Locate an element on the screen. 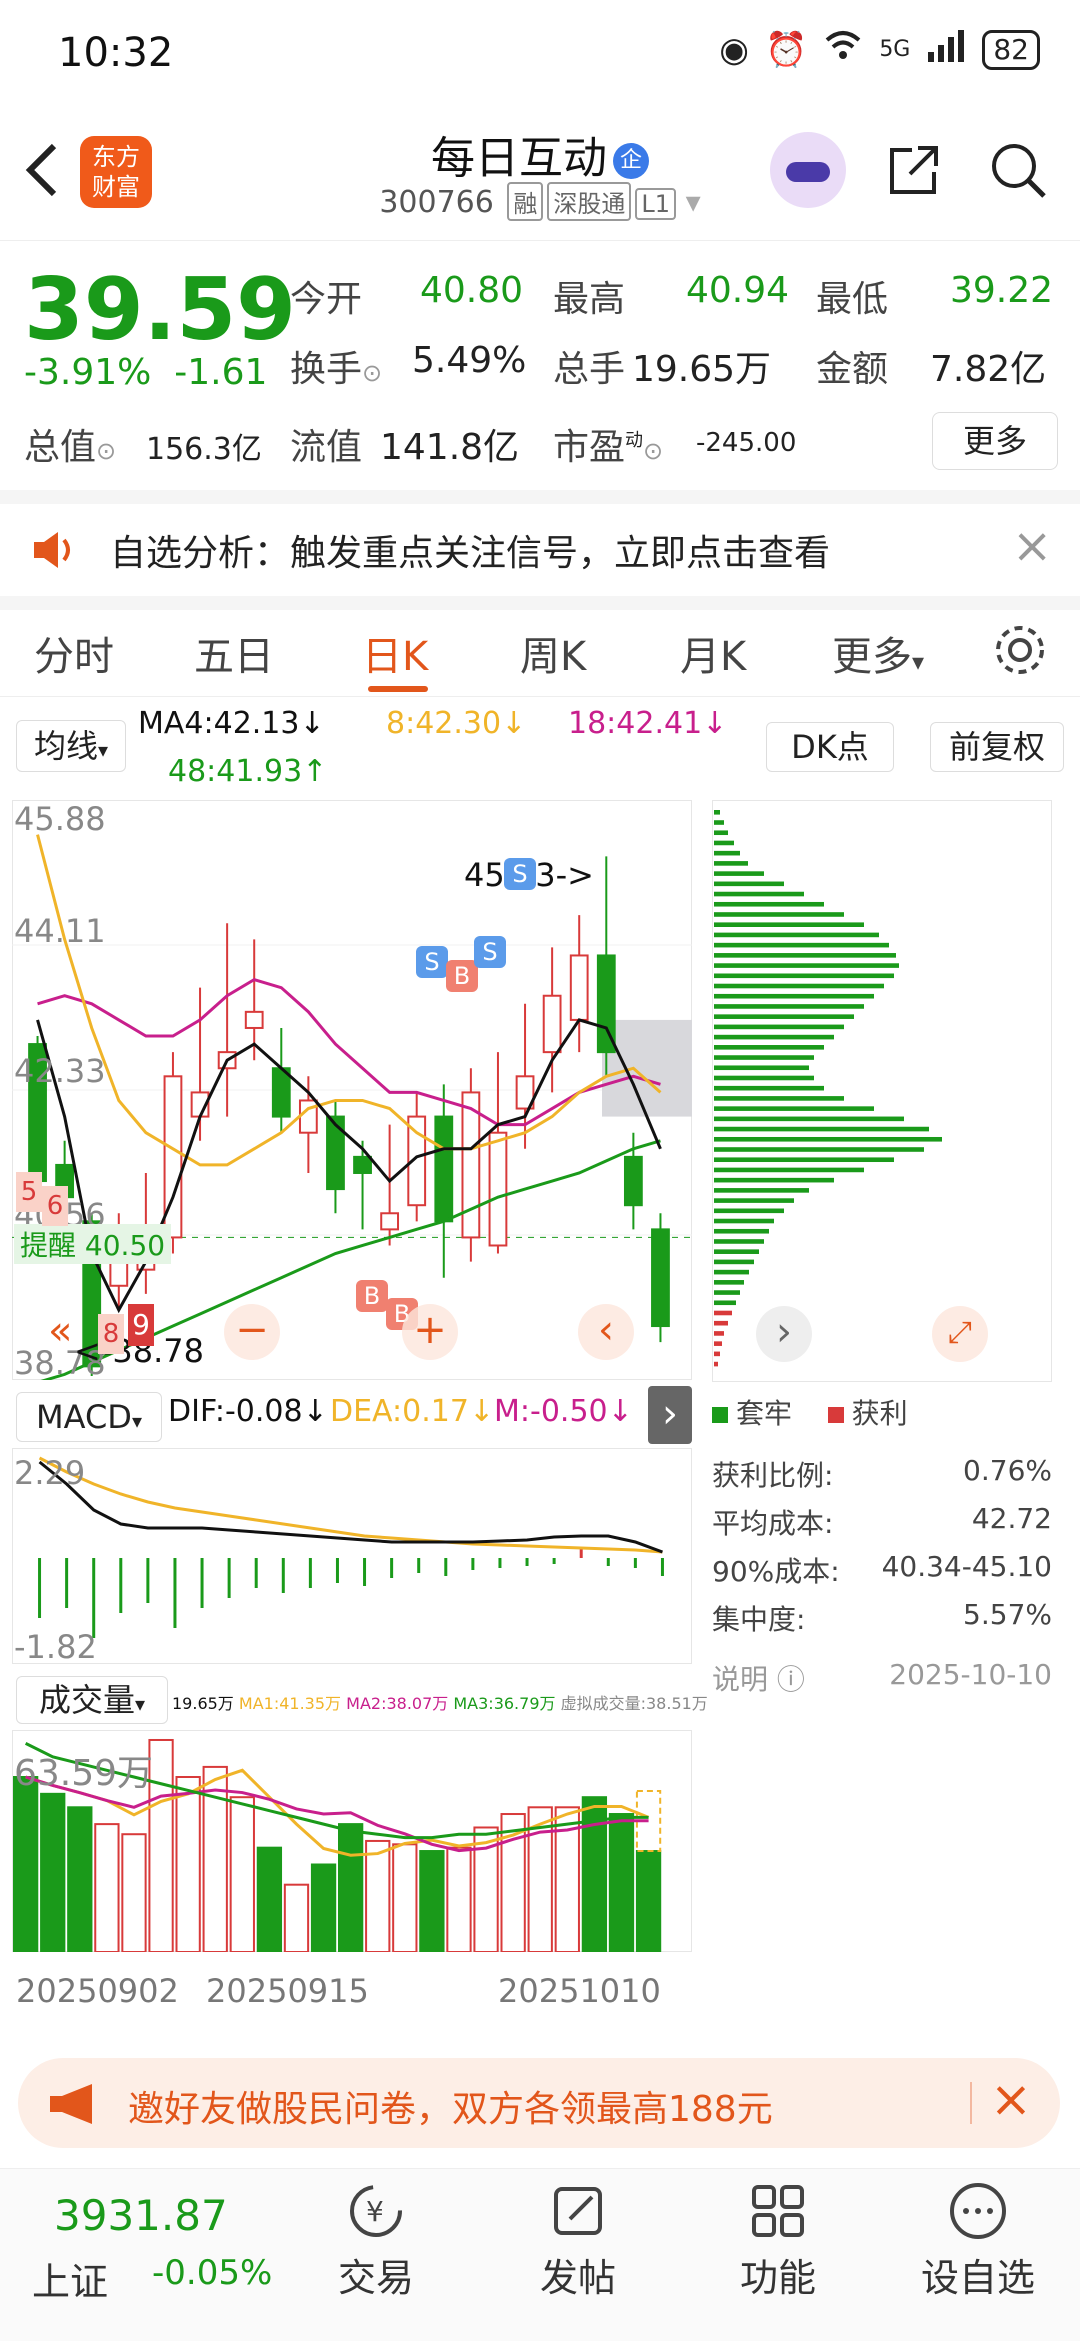 The image size is (1080, 2341). tab-monthly-k: 月K is located at coordinates (713, 653).